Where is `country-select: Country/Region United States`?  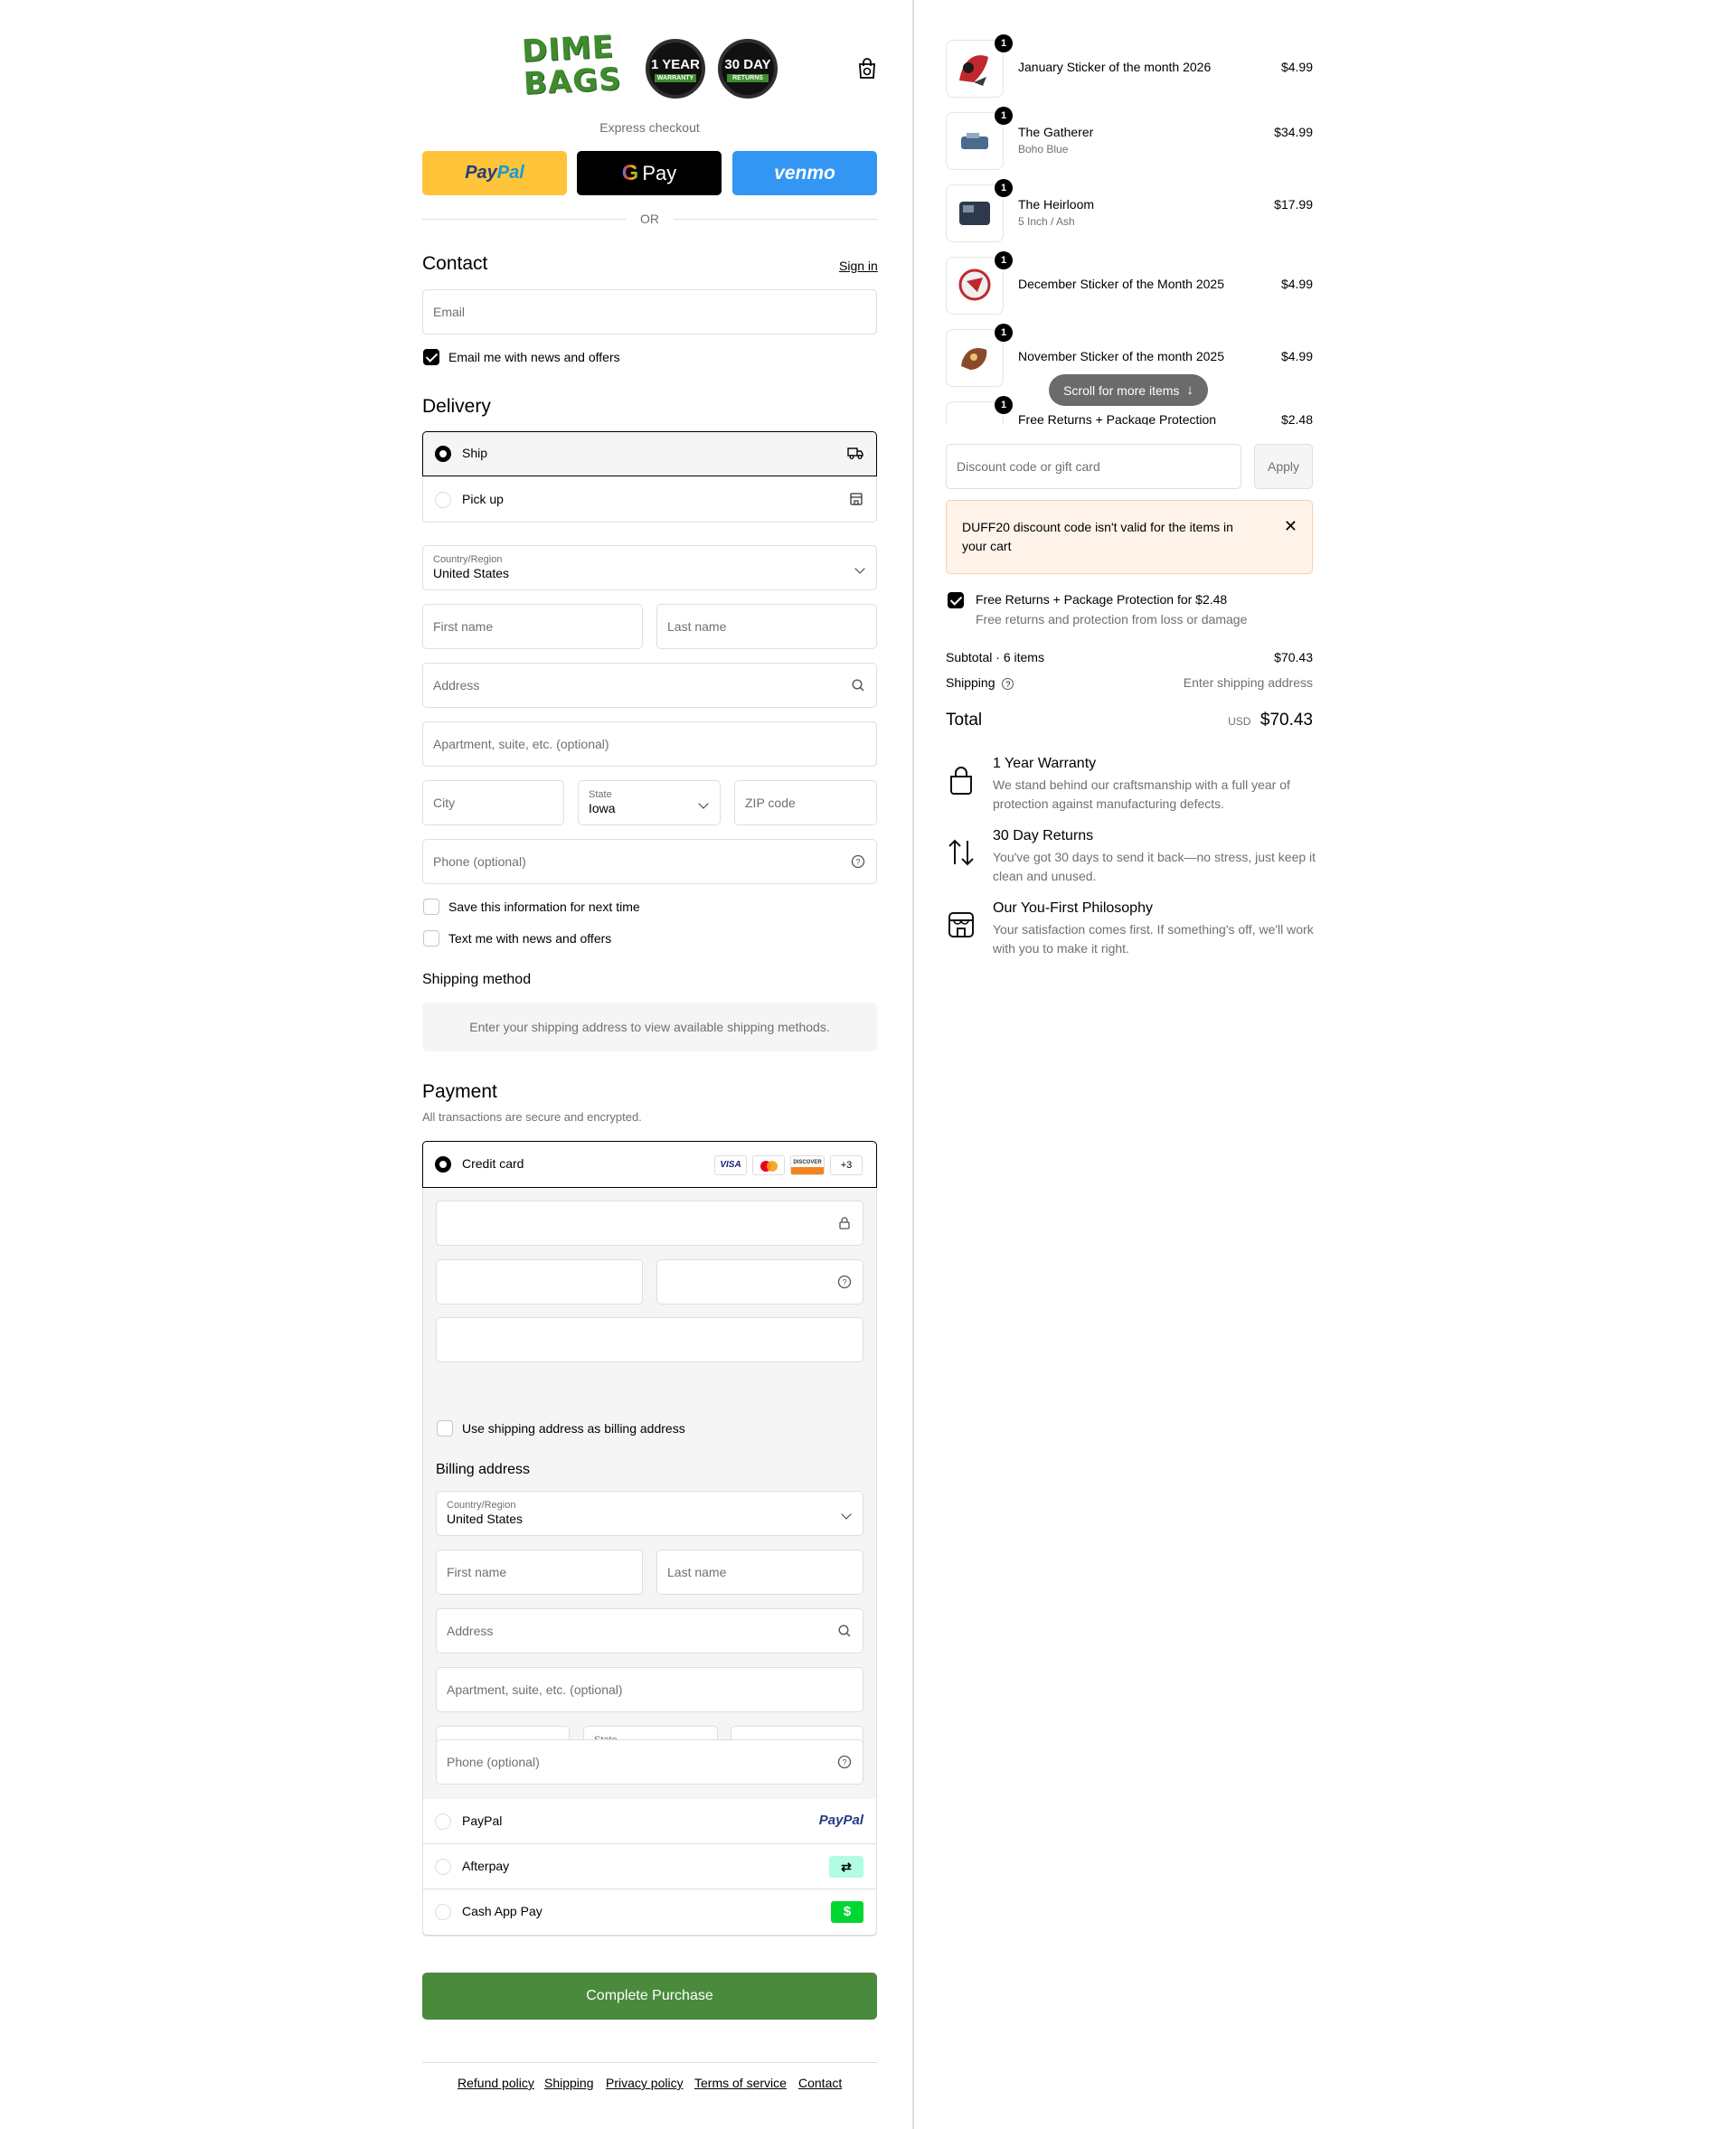 country-select: Country/Region United States is located at coordinates (649, 567).